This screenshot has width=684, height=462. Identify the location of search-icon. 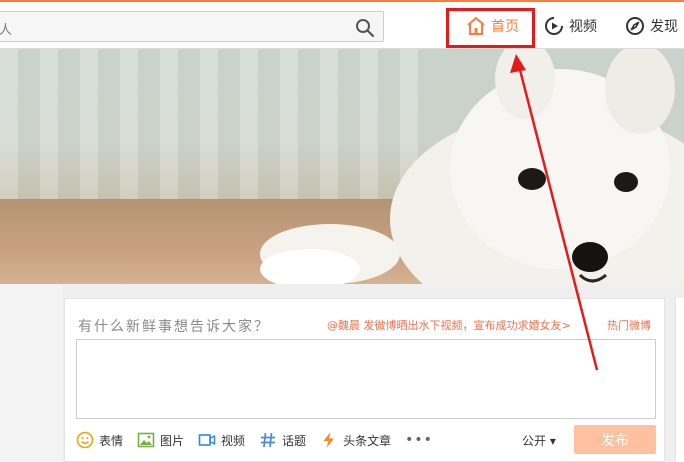
(365, 28).